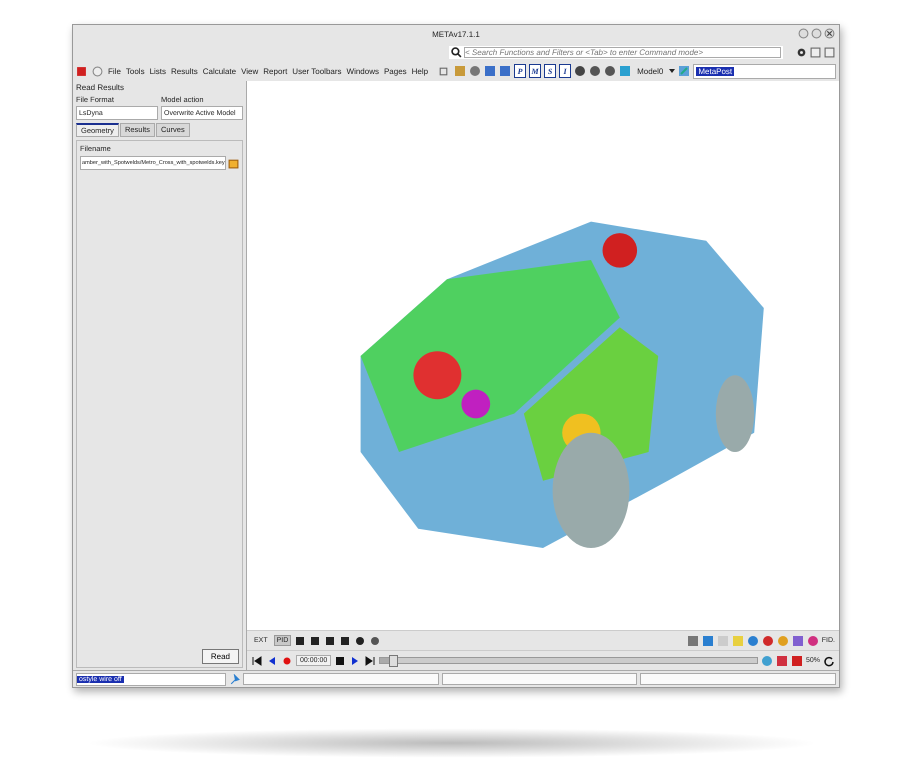 The height and width of the screenshot is (784, 915). What do you see at coordinates (81, 71) in the screenshot?
I see `app-logo-icon` at bounding box center [81, 71].